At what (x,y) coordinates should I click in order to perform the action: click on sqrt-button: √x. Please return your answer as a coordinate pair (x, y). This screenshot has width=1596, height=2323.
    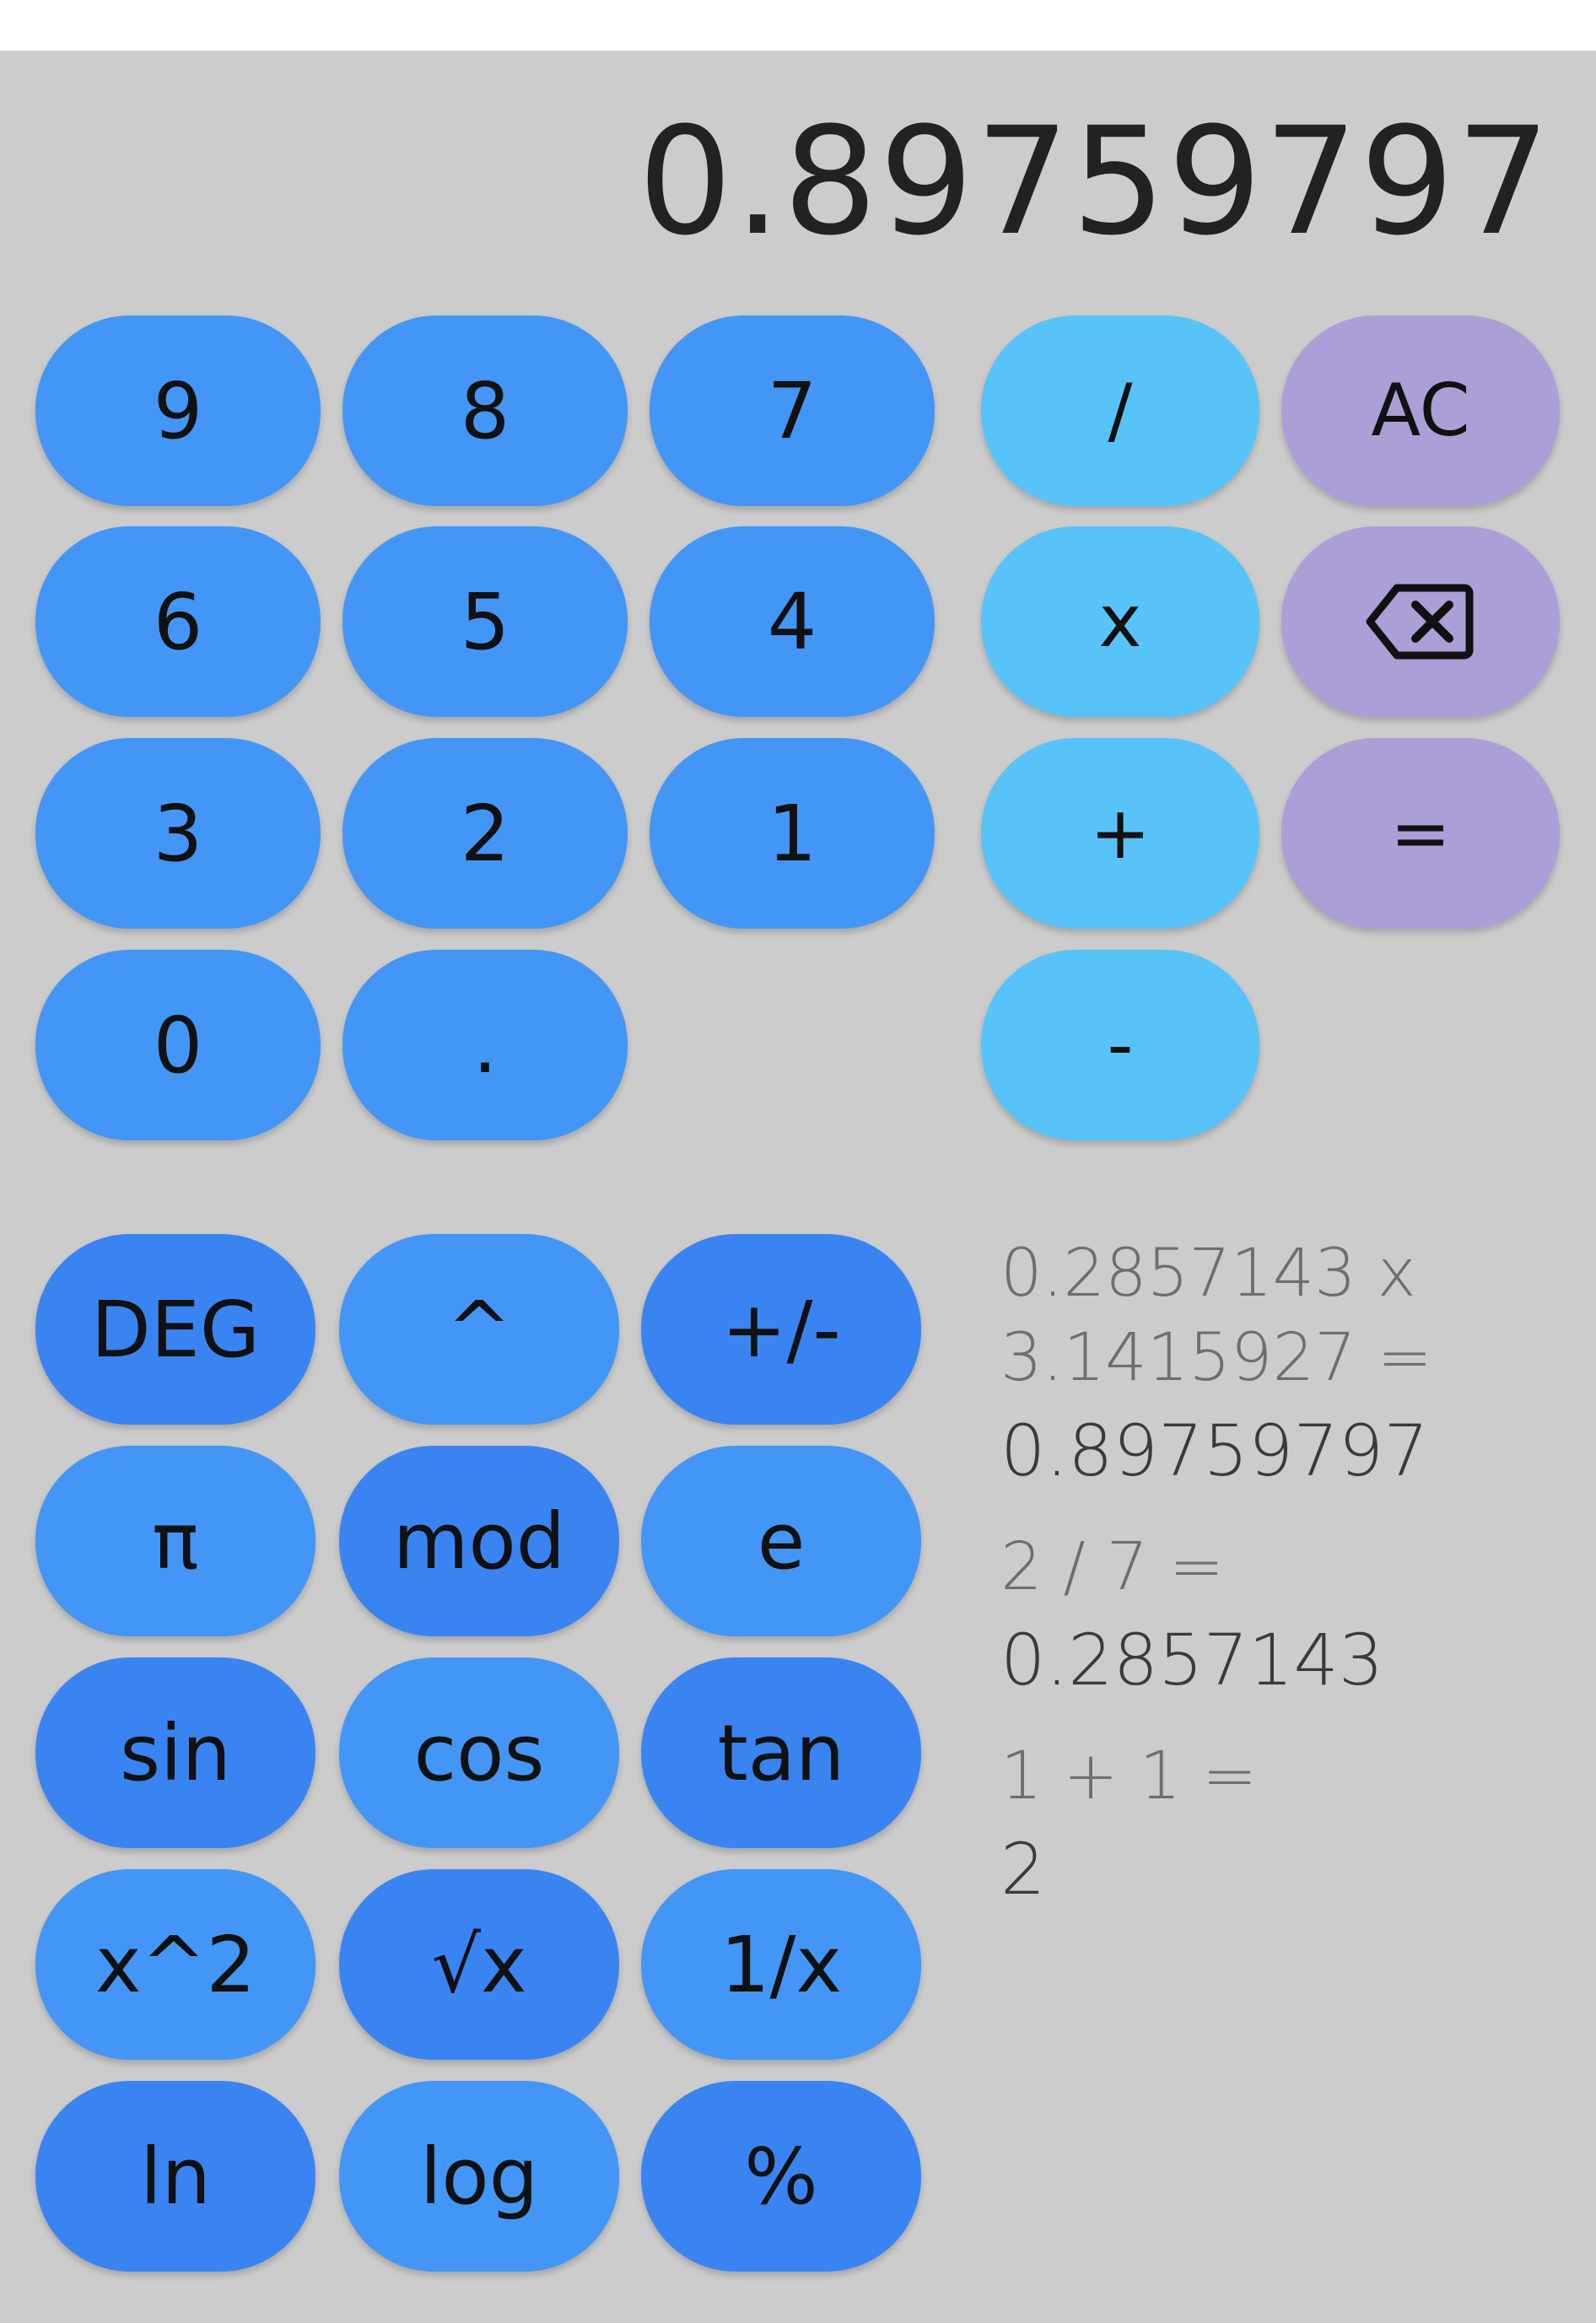
    Looking at the image, I should click on (479, 1964).